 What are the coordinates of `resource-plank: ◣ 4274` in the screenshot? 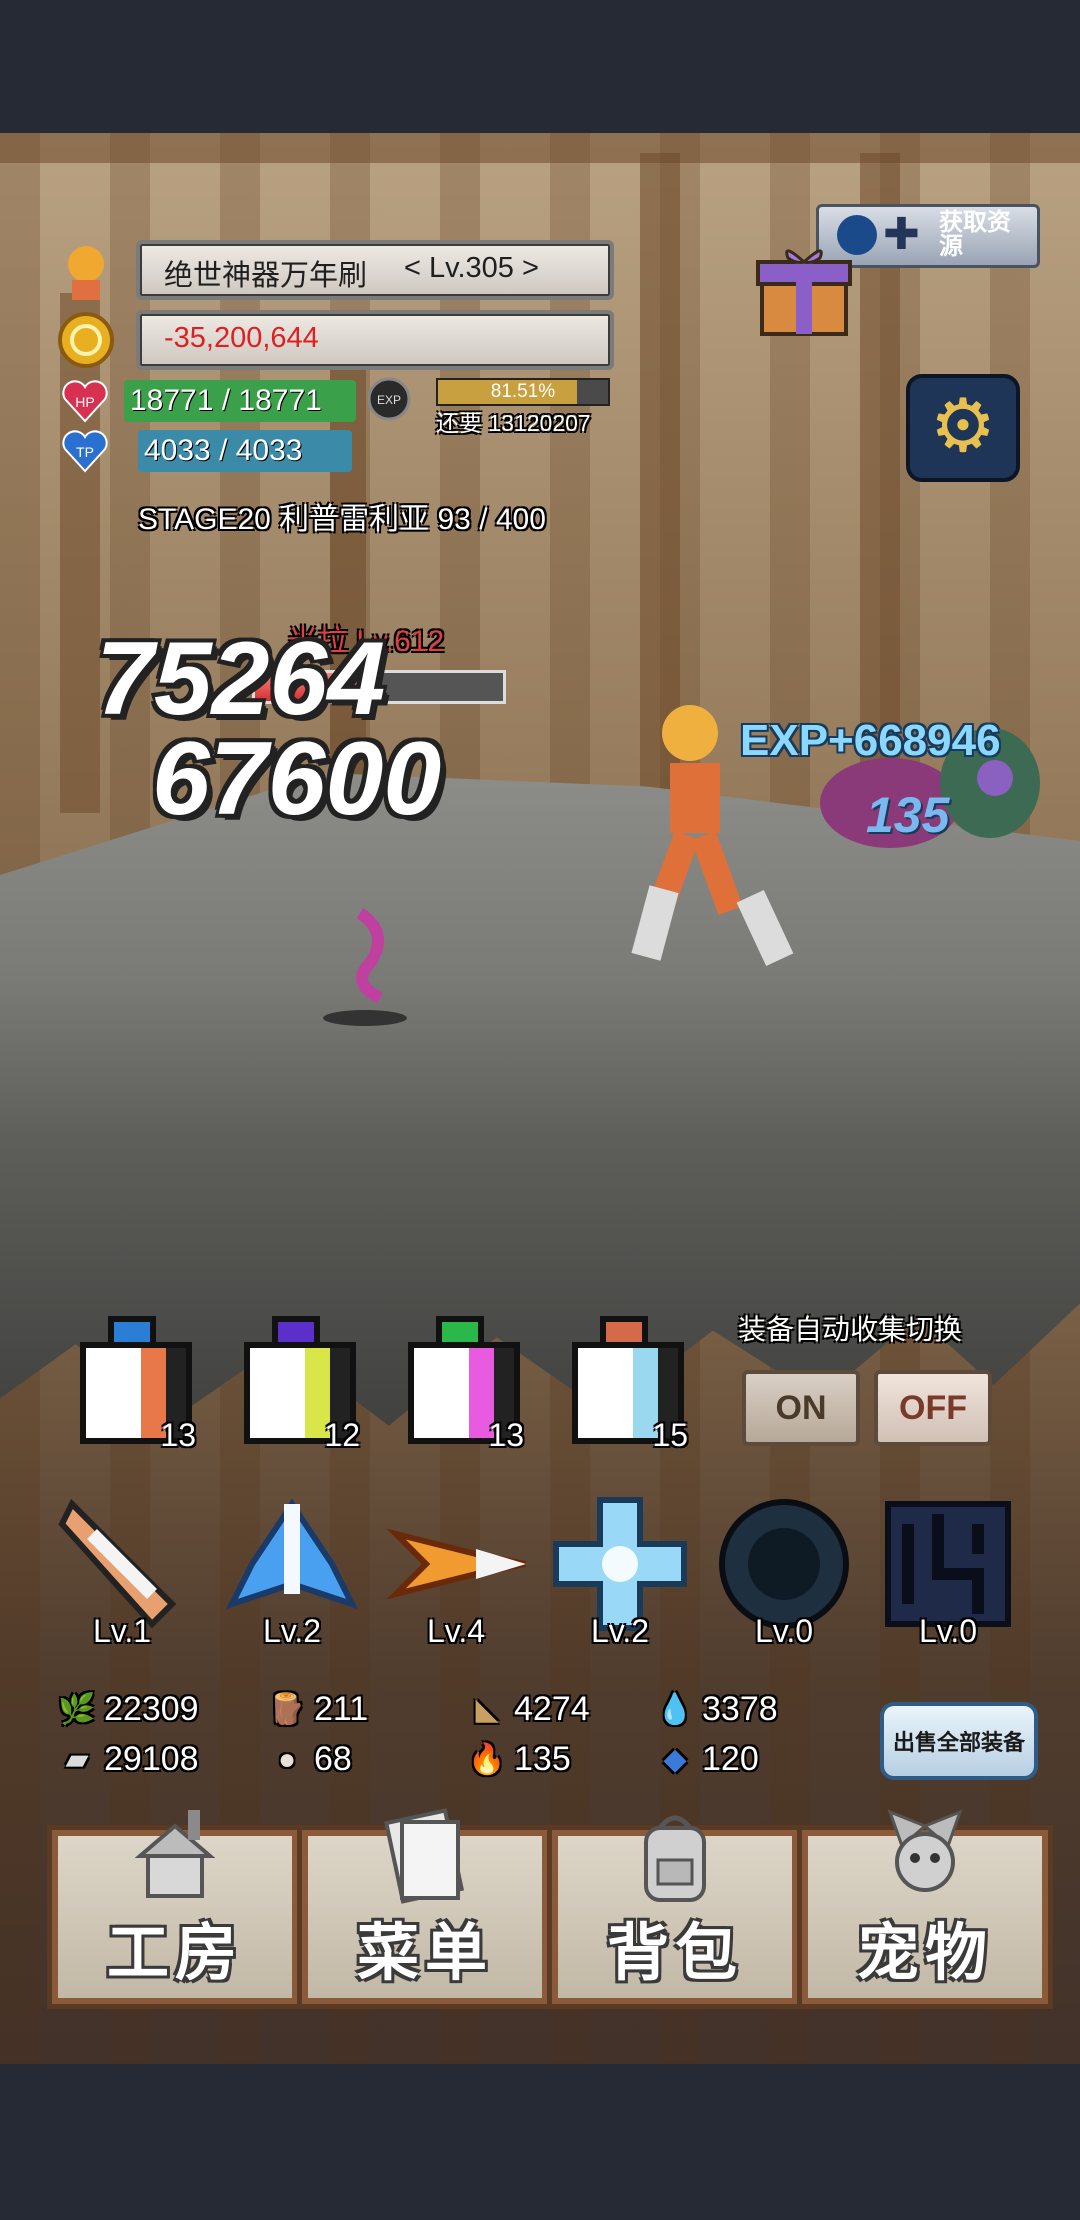 It's located at (529, 1709).